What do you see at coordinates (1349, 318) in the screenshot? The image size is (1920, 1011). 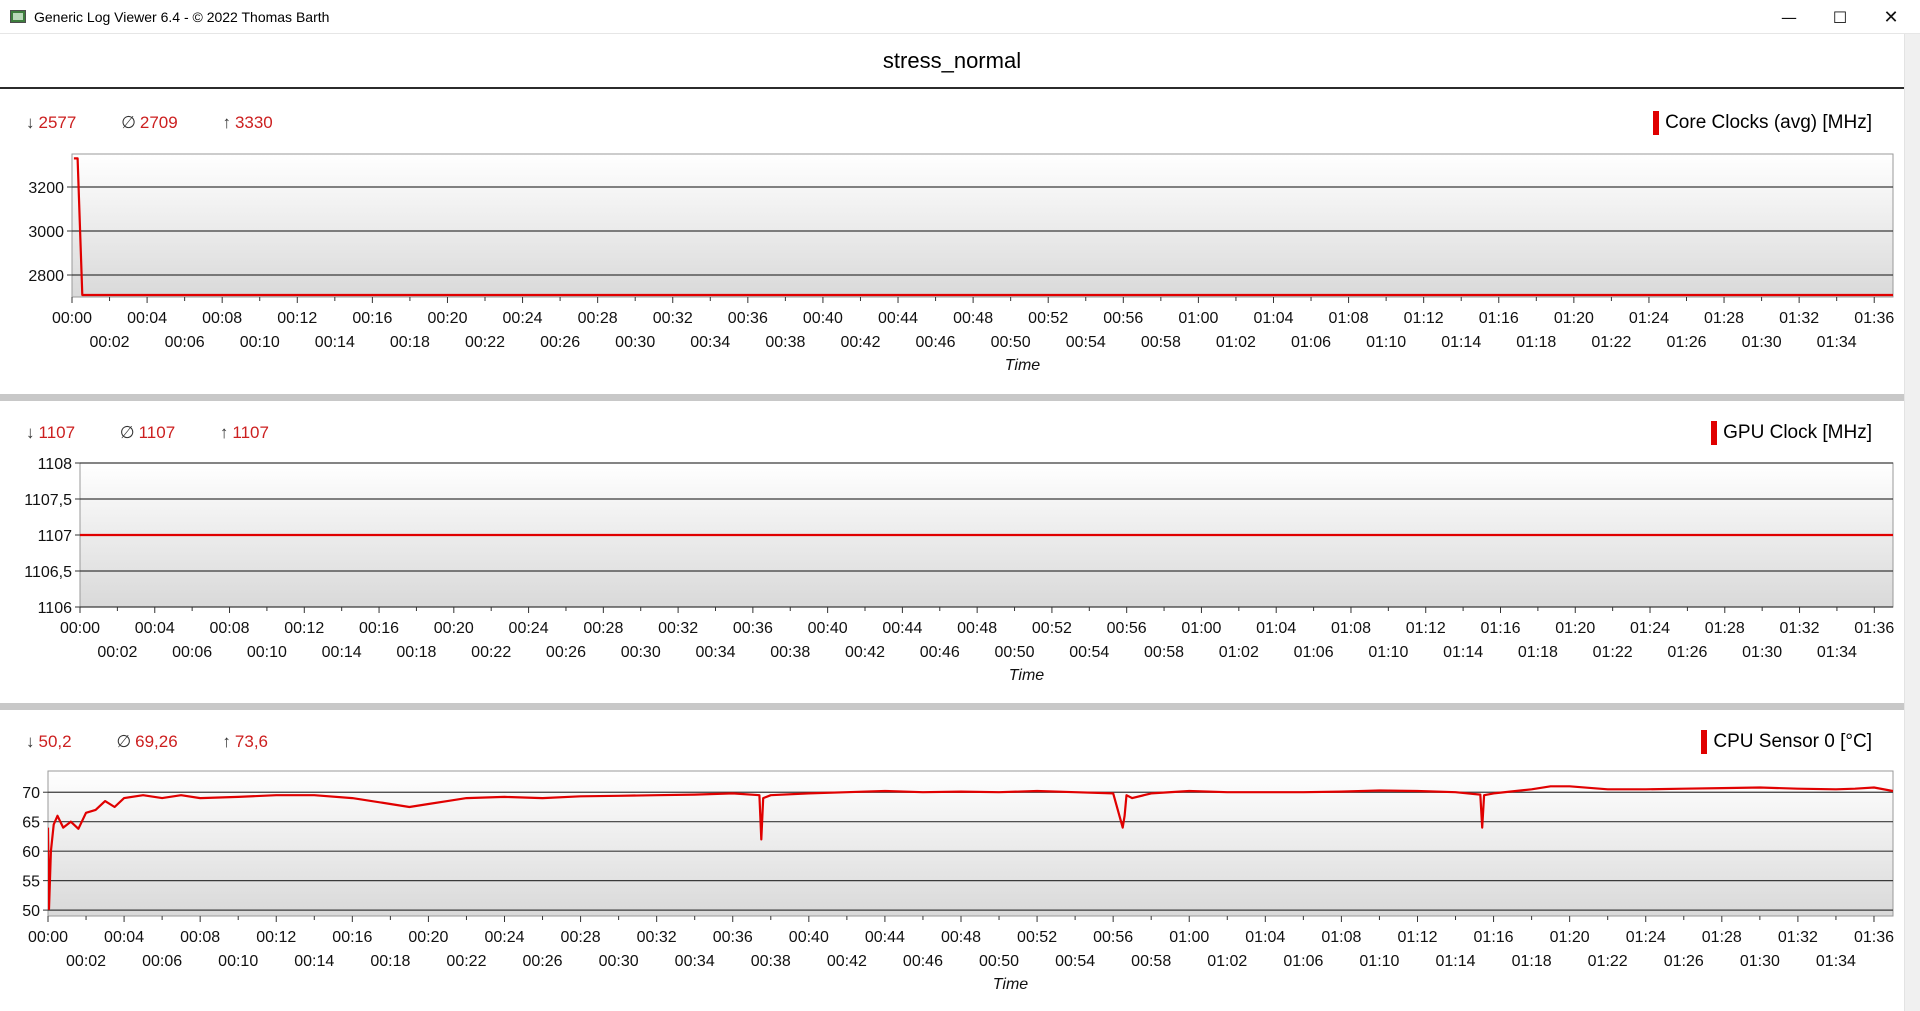 I see `x-tick-label: 01:08` at bounding box center [1349, 318].